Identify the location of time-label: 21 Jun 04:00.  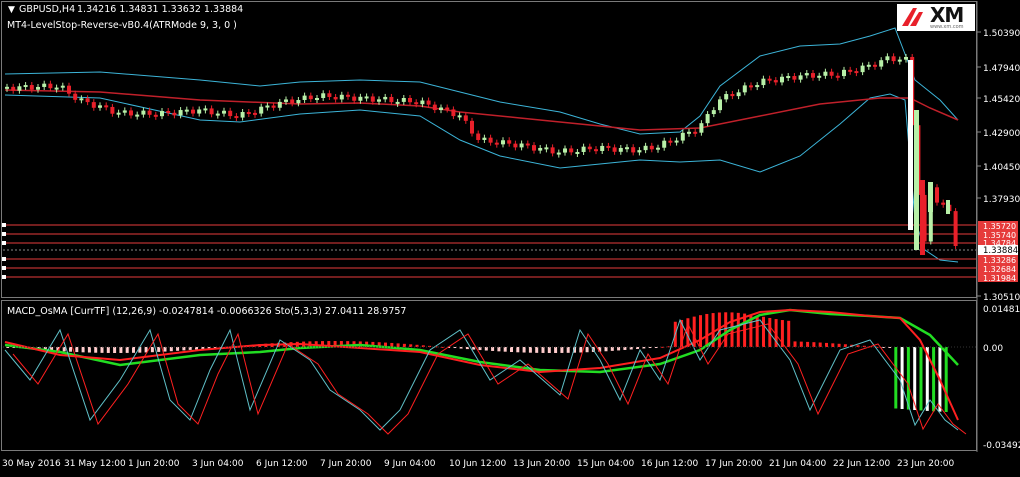
(797, 464).